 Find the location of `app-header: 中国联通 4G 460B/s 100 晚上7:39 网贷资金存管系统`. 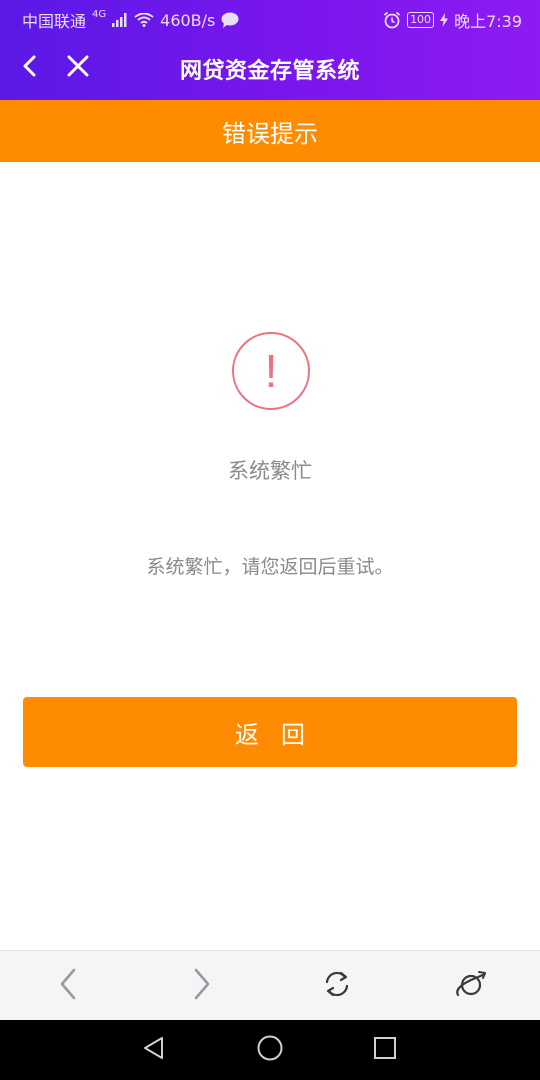

app-header: 中国联通 4G 460B/s 100 晚上7:39 网贷资金存管系统 is located at coordinates (270, 50).